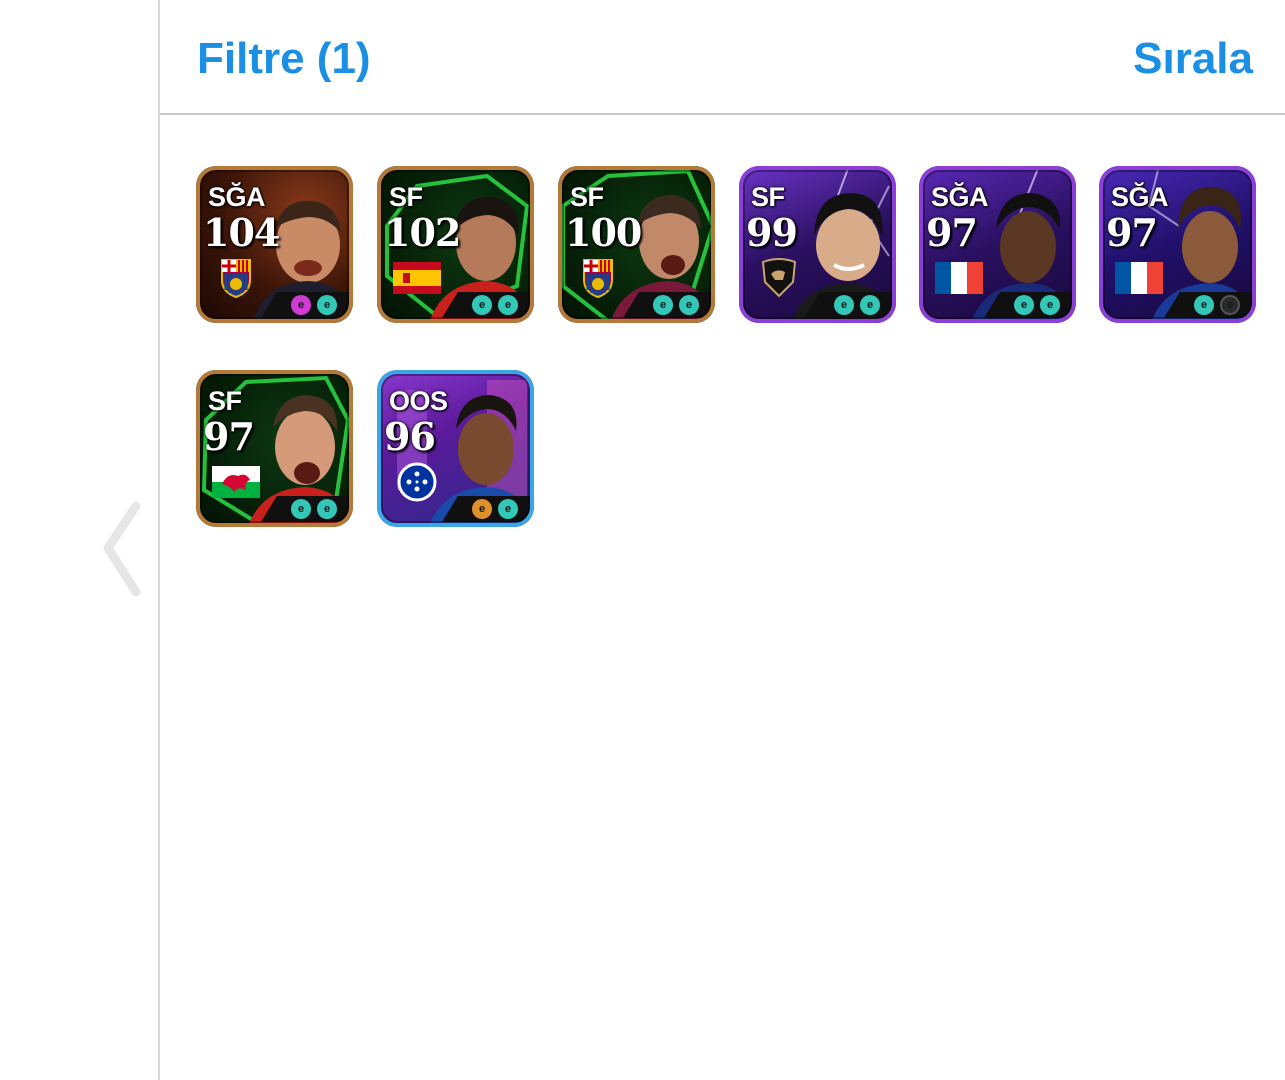 Image resolution: width=1285 pixels, height=1080 pixels. What do you see at coordinates (455, 448) in the screenshot?
I see `player-card: OOS 96 e e` at bounding box center [455, 448].